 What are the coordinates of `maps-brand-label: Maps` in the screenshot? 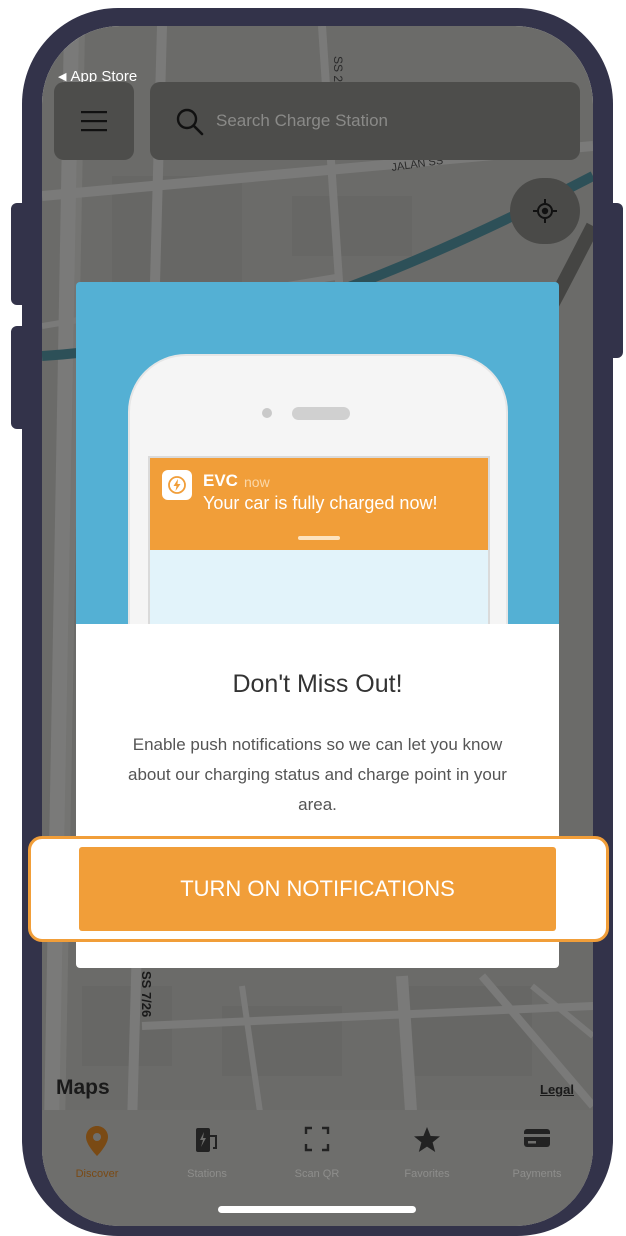 It's located at (83, 1087).